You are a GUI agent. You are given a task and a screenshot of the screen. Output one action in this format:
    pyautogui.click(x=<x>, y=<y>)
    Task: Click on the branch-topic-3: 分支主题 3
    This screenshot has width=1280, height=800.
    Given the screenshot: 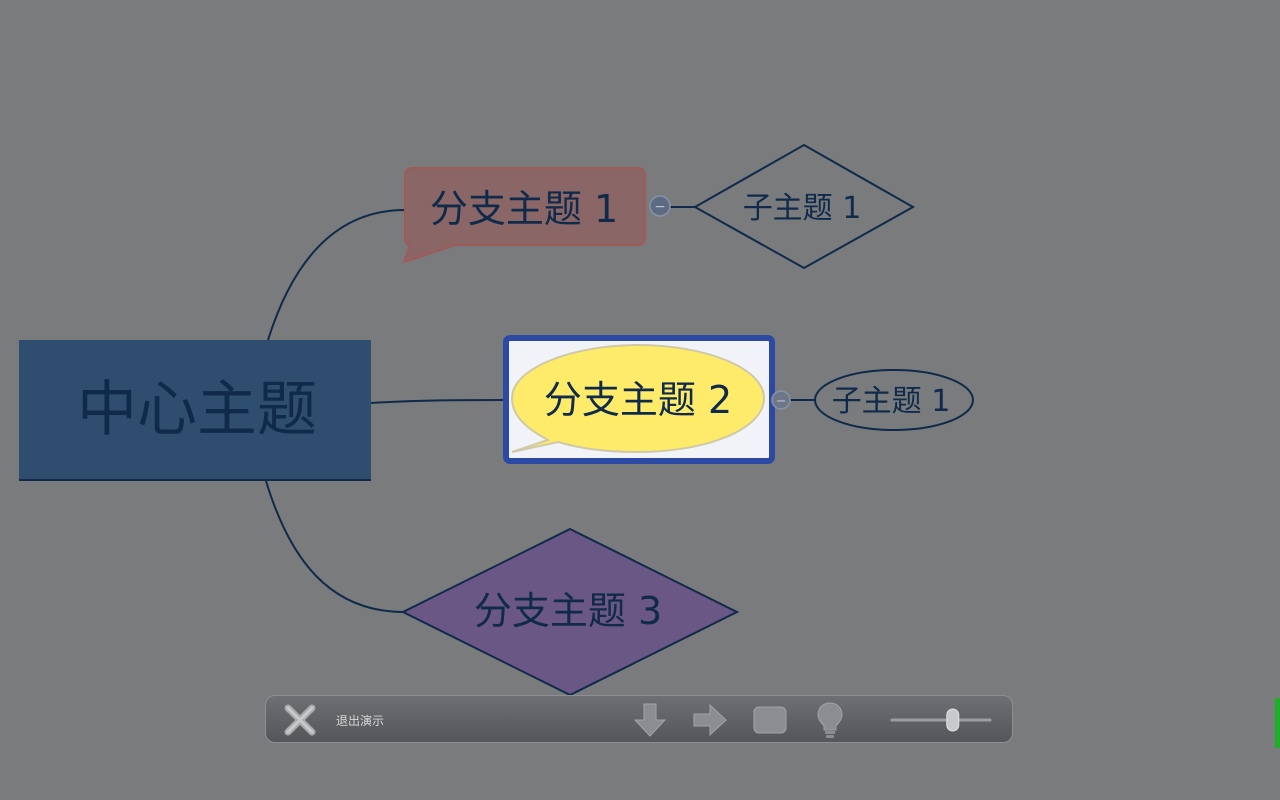 What is the action you would take?
    pyautogui.click(x=570, y=612)
    